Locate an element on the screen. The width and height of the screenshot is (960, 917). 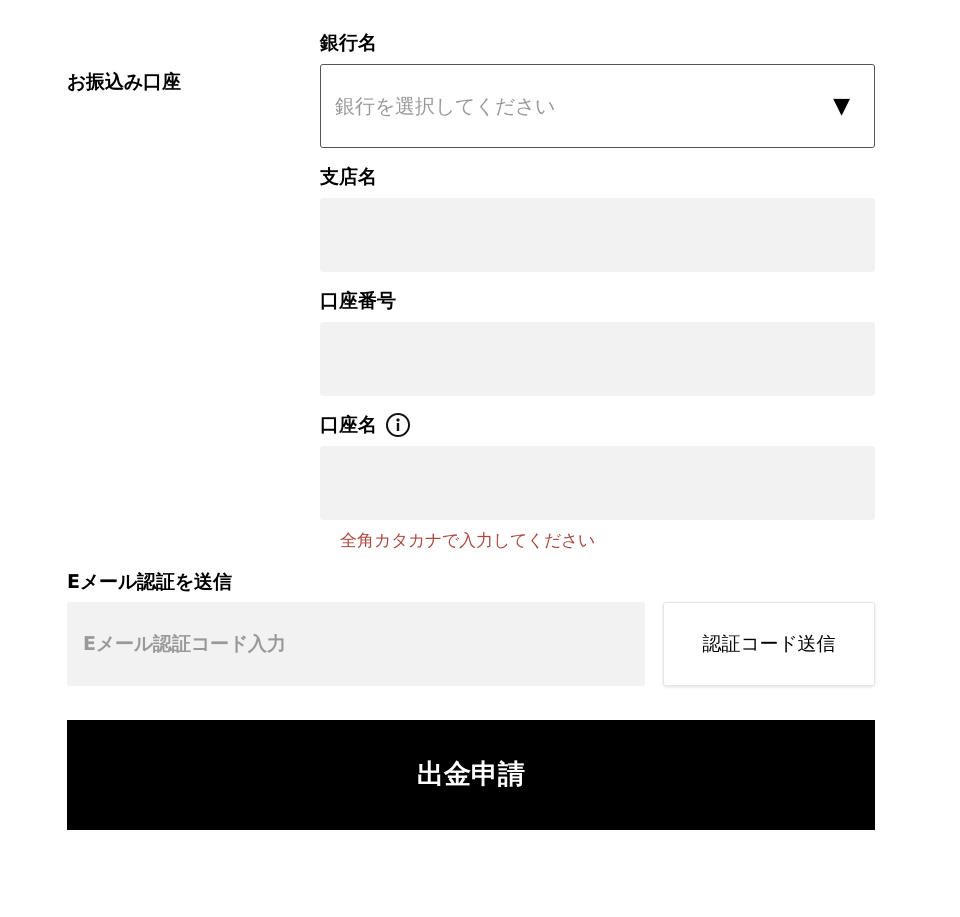
send-code-button: 認証コード送信 is located at coordinates (769, 644).